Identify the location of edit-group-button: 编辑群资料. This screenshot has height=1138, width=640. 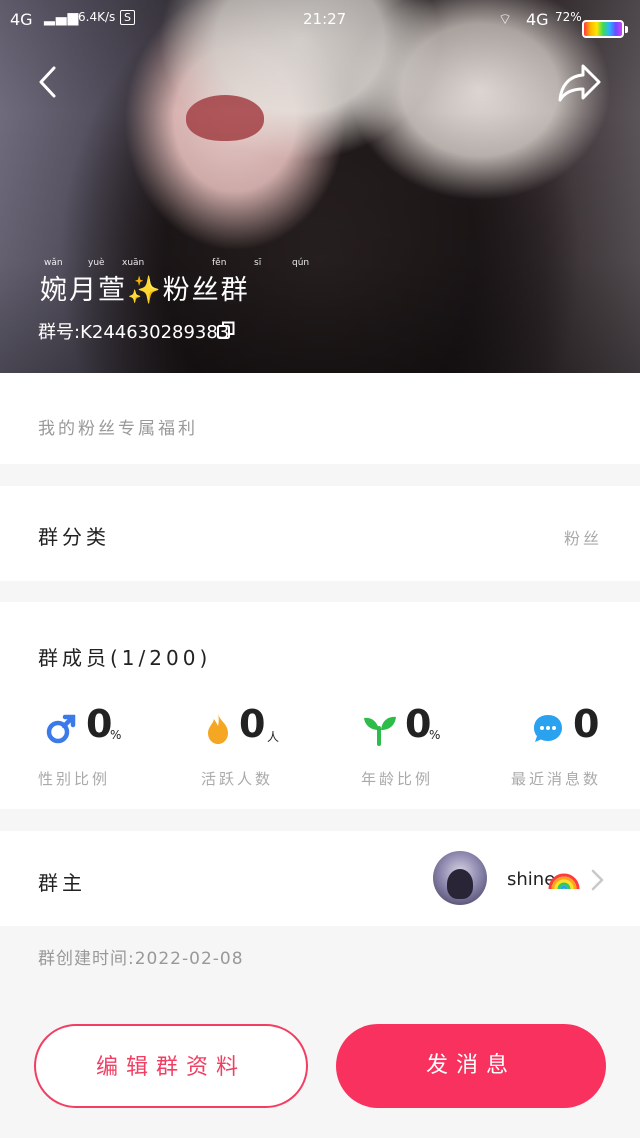
(171, 1066).